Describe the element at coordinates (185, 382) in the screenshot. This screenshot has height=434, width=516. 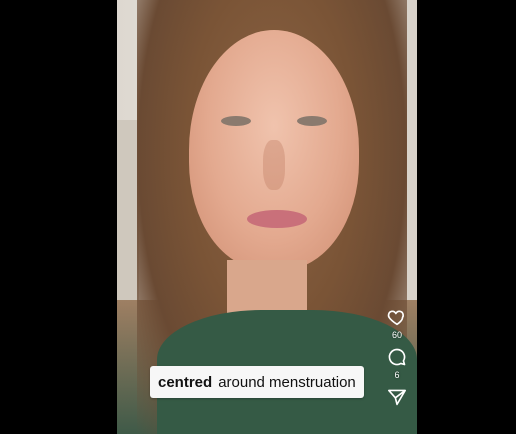
I see `caption-highlight-word: centred` at that location.